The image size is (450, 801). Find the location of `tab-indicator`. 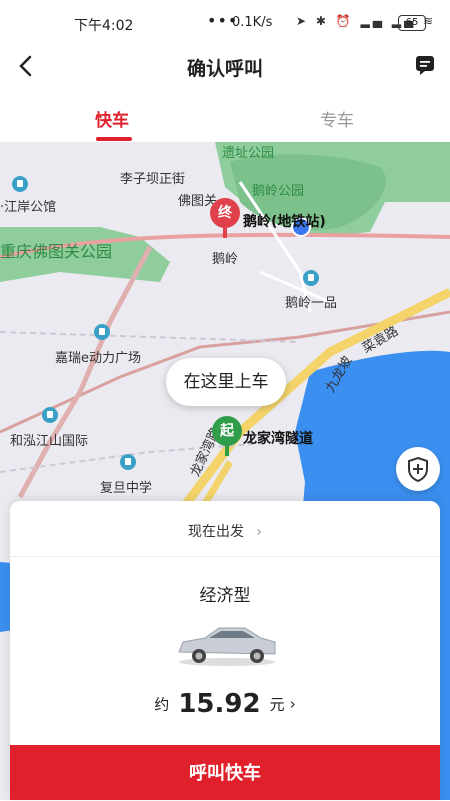

tab-indicator is located at coordinates (114, 139).